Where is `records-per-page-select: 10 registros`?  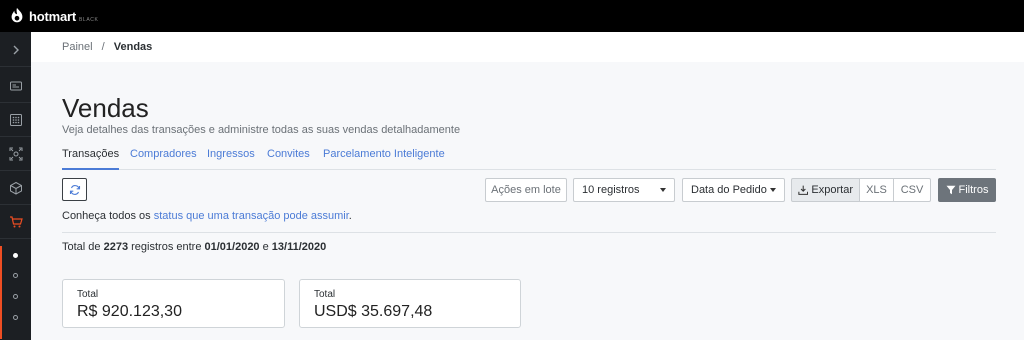
records-per-page-select: 10 registros is located at coordinates (624, 190).